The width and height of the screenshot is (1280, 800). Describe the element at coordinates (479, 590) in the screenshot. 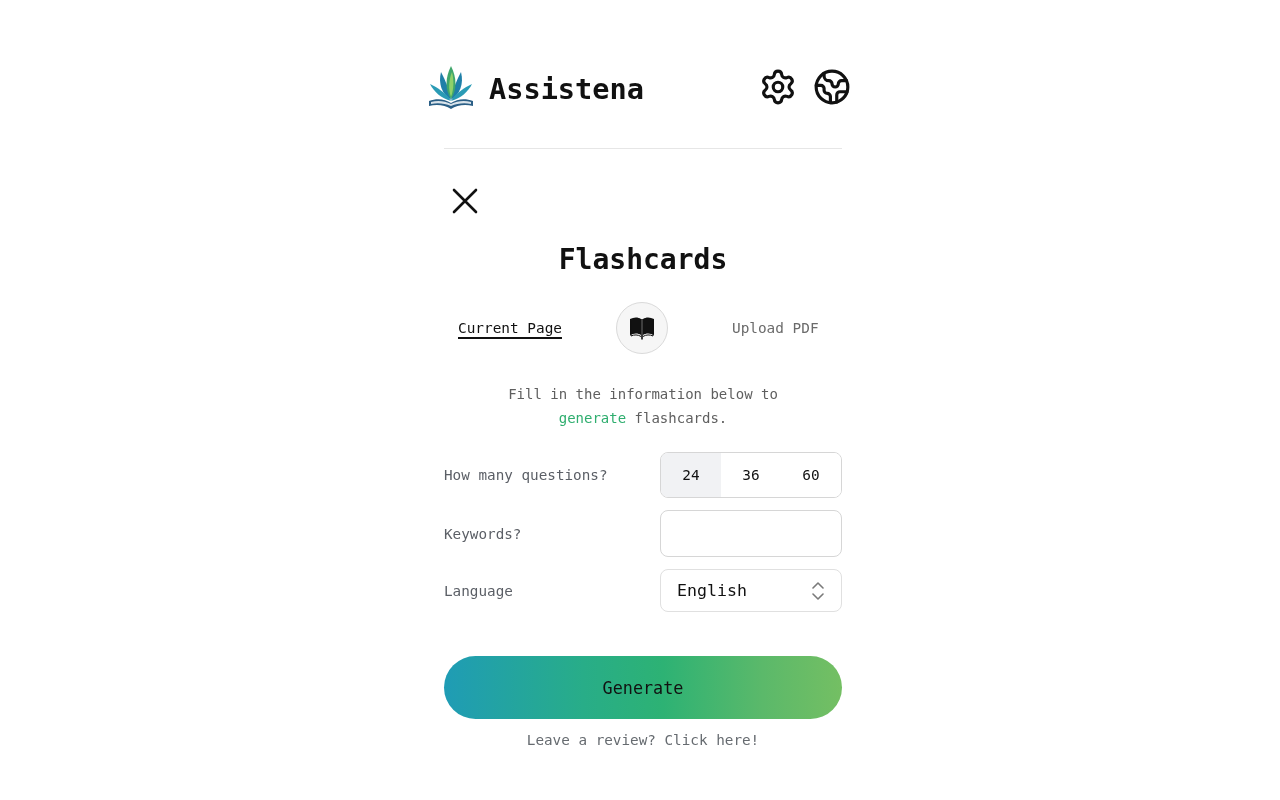

I see `field-label: Language` at that location.